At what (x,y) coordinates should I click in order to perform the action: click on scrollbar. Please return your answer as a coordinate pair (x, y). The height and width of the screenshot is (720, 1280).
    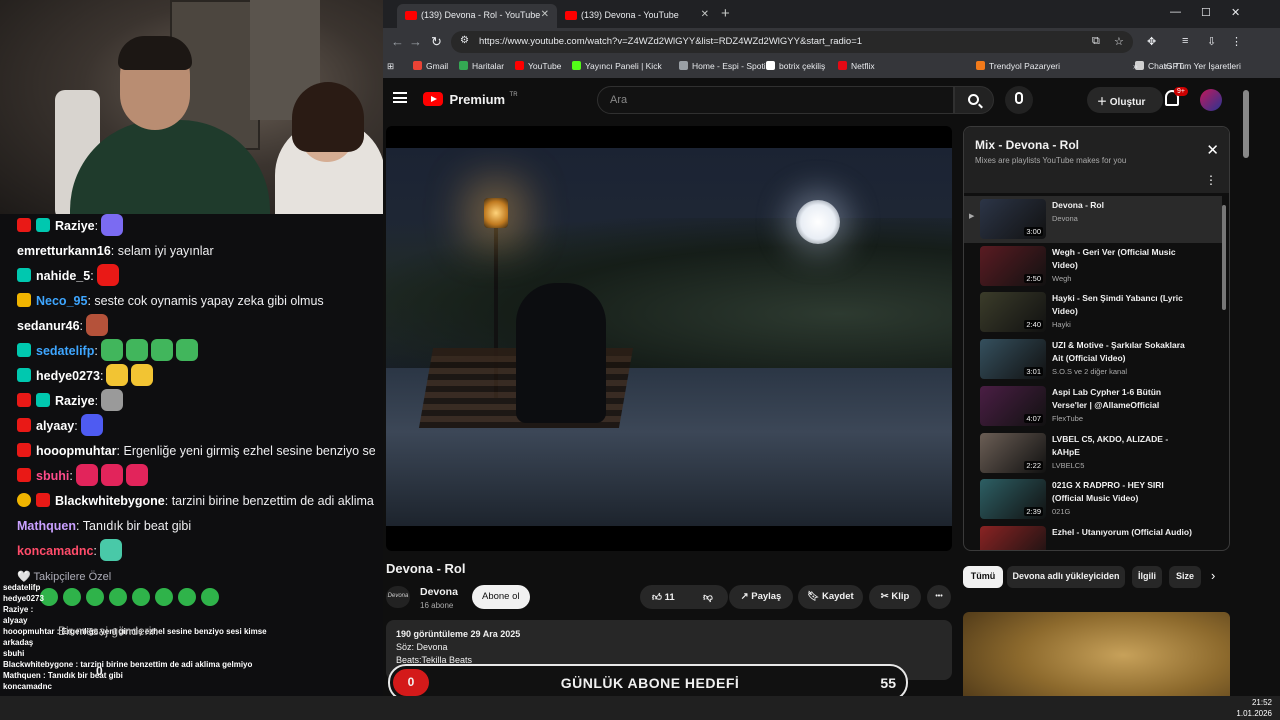
    Looking at the image, I should click on (1224, 257).